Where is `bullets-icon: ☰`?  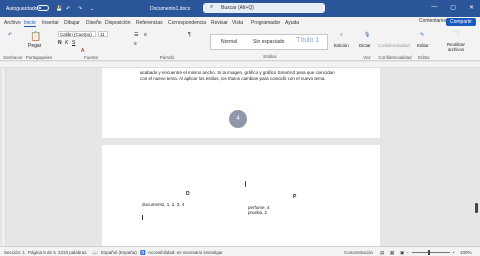
bullets-icon: ☰ is located at coordinates (136, 35).